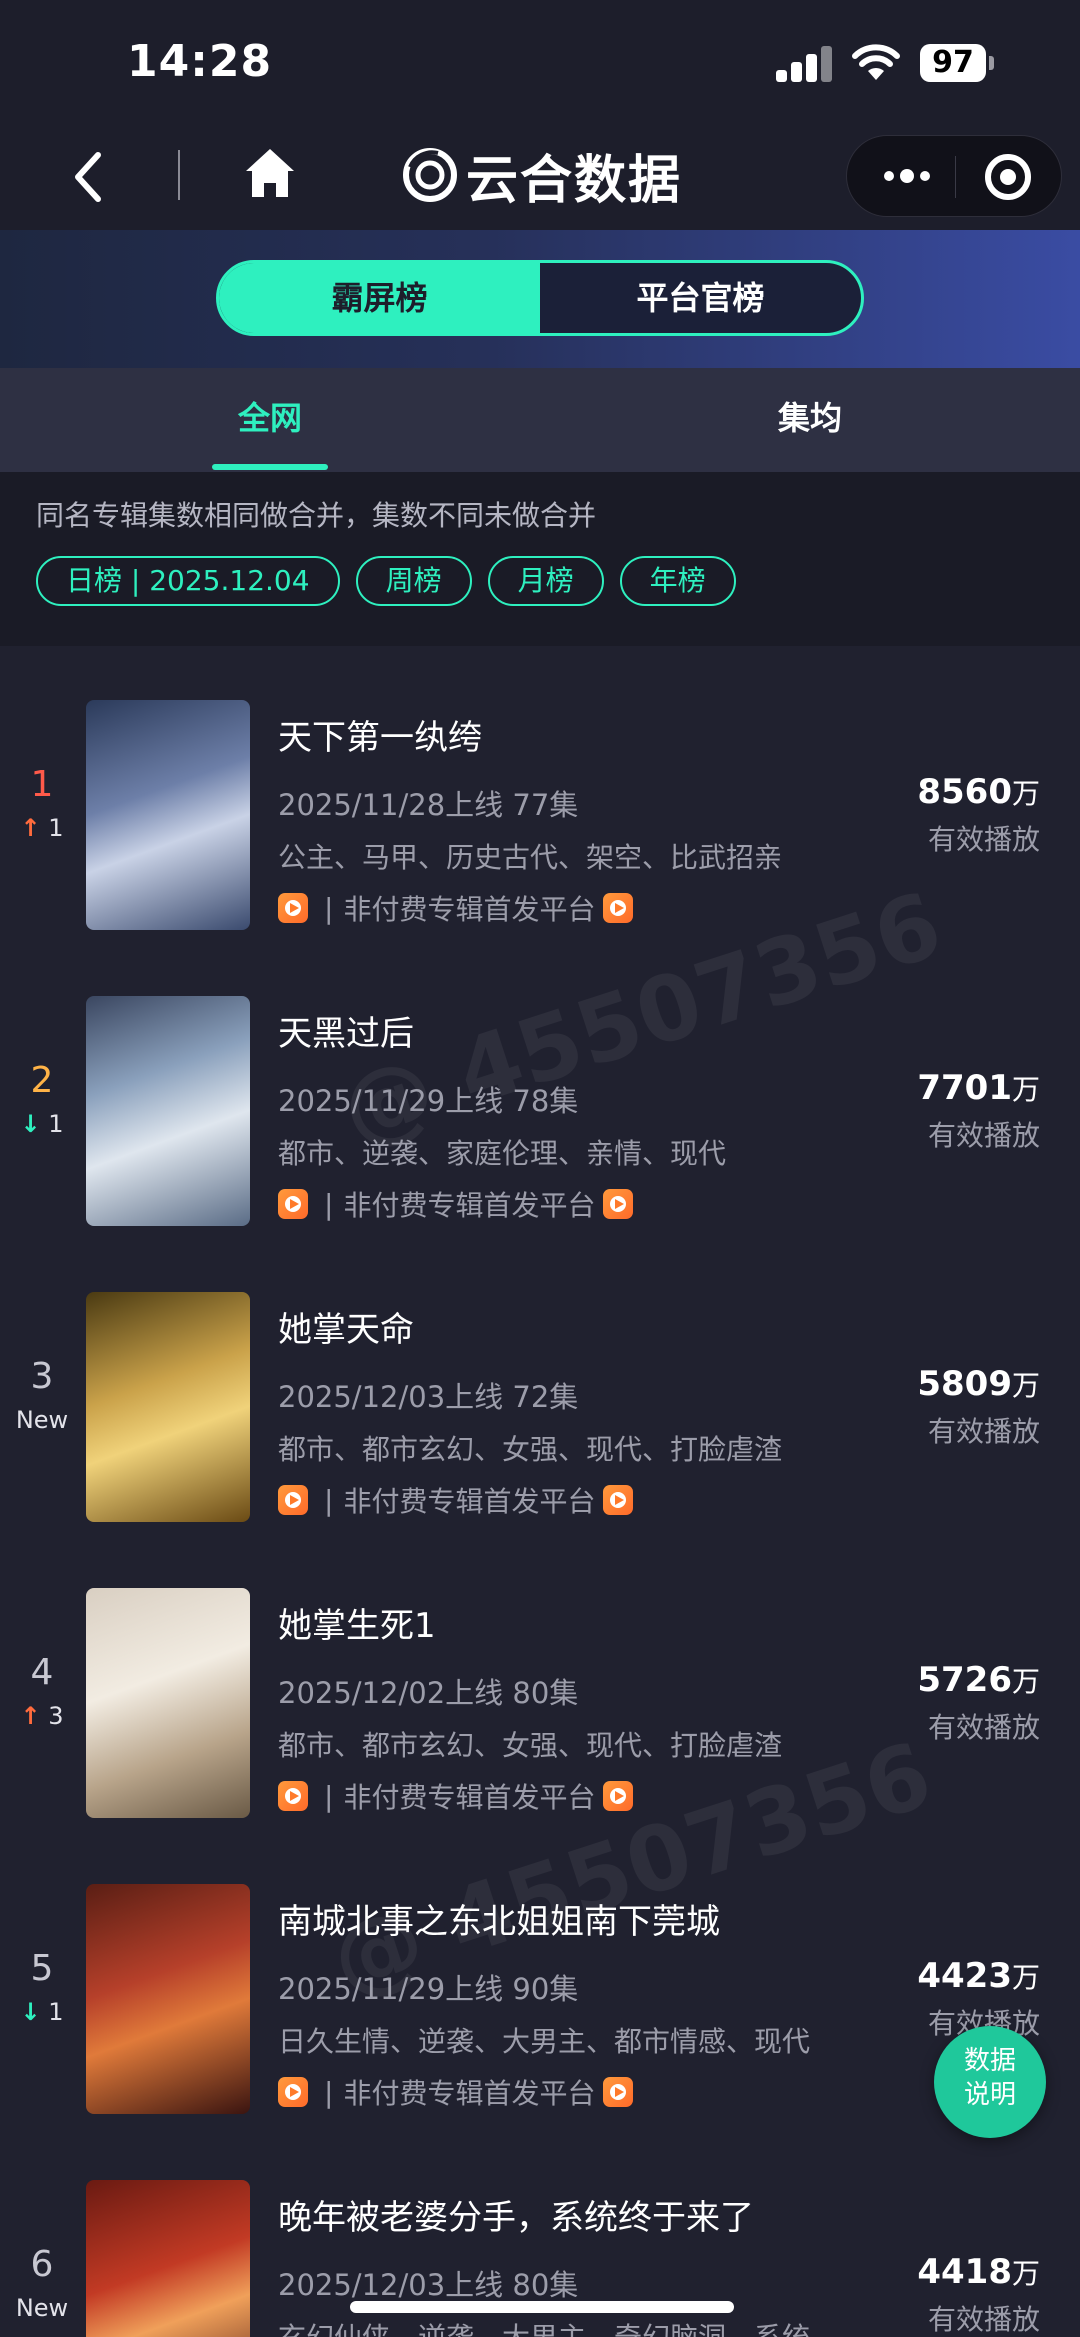  What do you see at coordinates (544, 2326) in the screenshot?
I see `genre-tags: 玄幻仙侠、逆袭、大男主、奇幻脑洞、系统` at bounding box center [544, 2326].